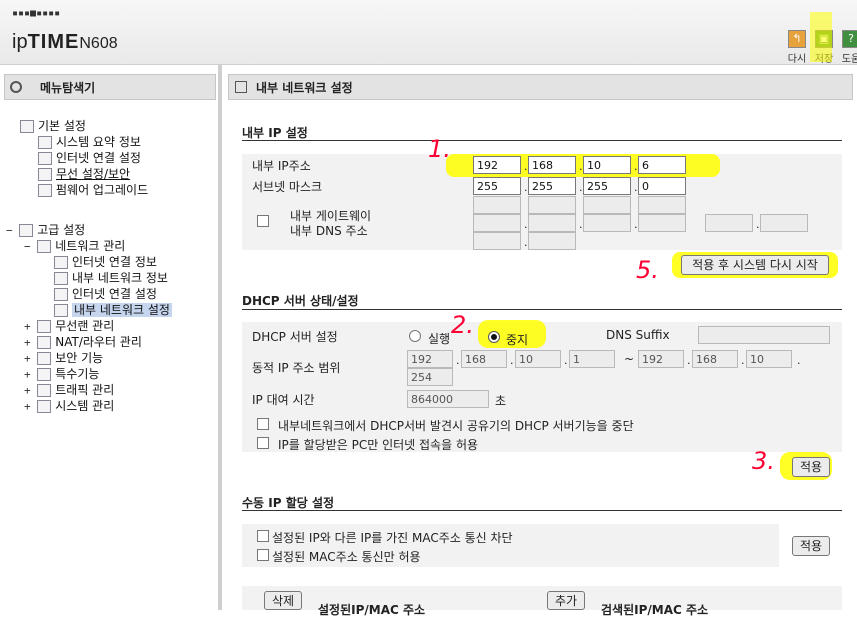 The image size is (857, 618). What do you see at coordinates (111, 277) in the screenshot?
I see `tree-item-lan-info: 내부 네트워크 정보` at bounding box center [111, 277].